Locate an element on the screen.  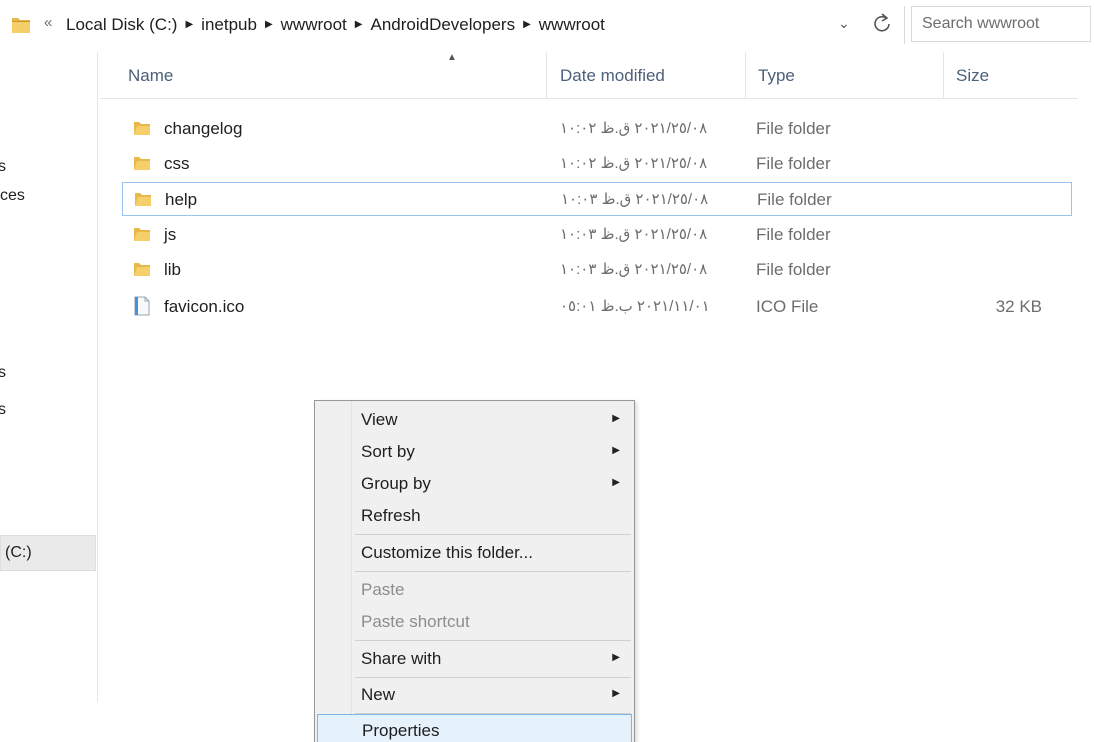
file-row-css: css ٢٠٢١/٢٥/٠٨ ق.ظ ١٠:٠٢ File folder is located at coordinates (597, 164).